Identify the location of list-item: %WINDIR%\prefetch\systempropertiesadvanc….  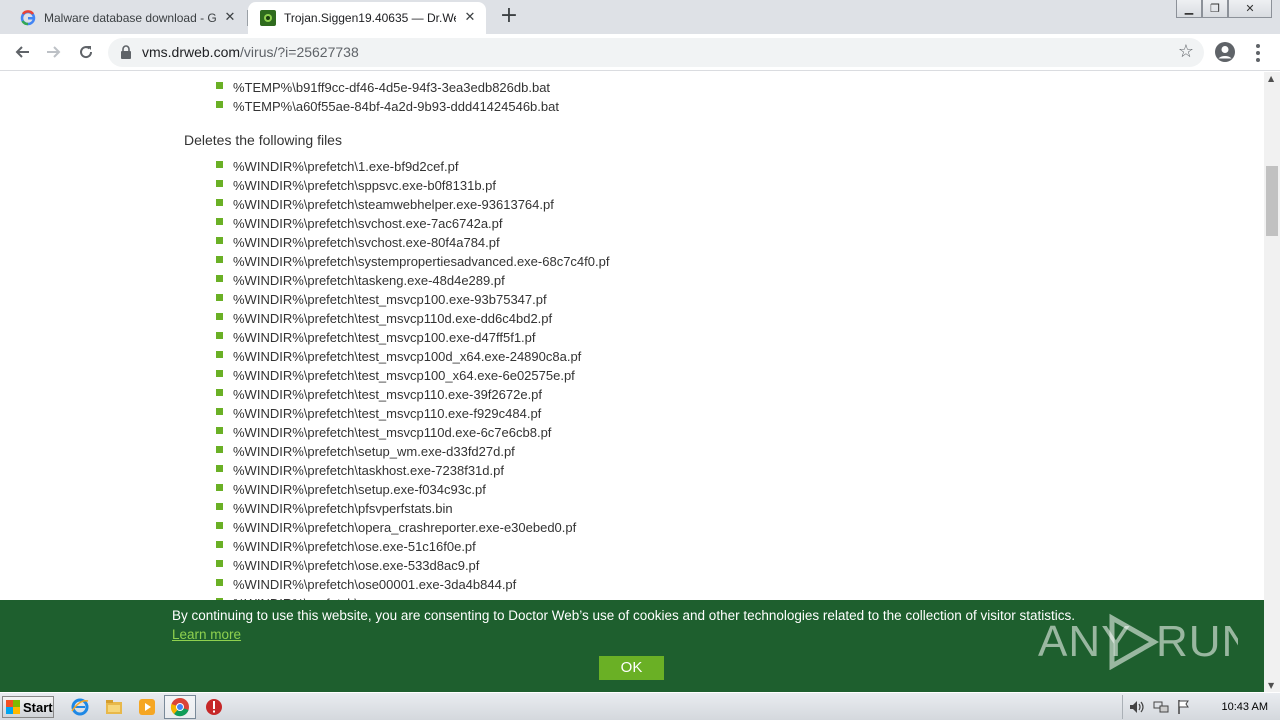
(411, 263).